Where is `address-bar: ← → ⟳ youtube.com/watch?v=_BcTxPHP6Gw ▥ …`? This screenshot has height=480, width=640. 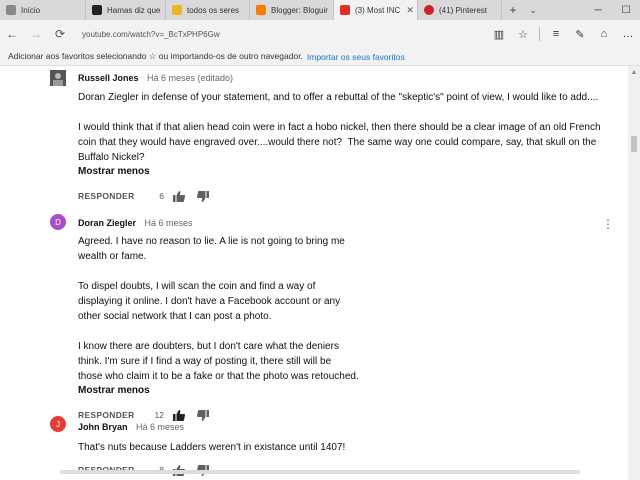
address-bar: ← → ⟳ youtube.com/watch?v=_BcTxPHP6Gw ▥ … is located at coordinates (320, 34).